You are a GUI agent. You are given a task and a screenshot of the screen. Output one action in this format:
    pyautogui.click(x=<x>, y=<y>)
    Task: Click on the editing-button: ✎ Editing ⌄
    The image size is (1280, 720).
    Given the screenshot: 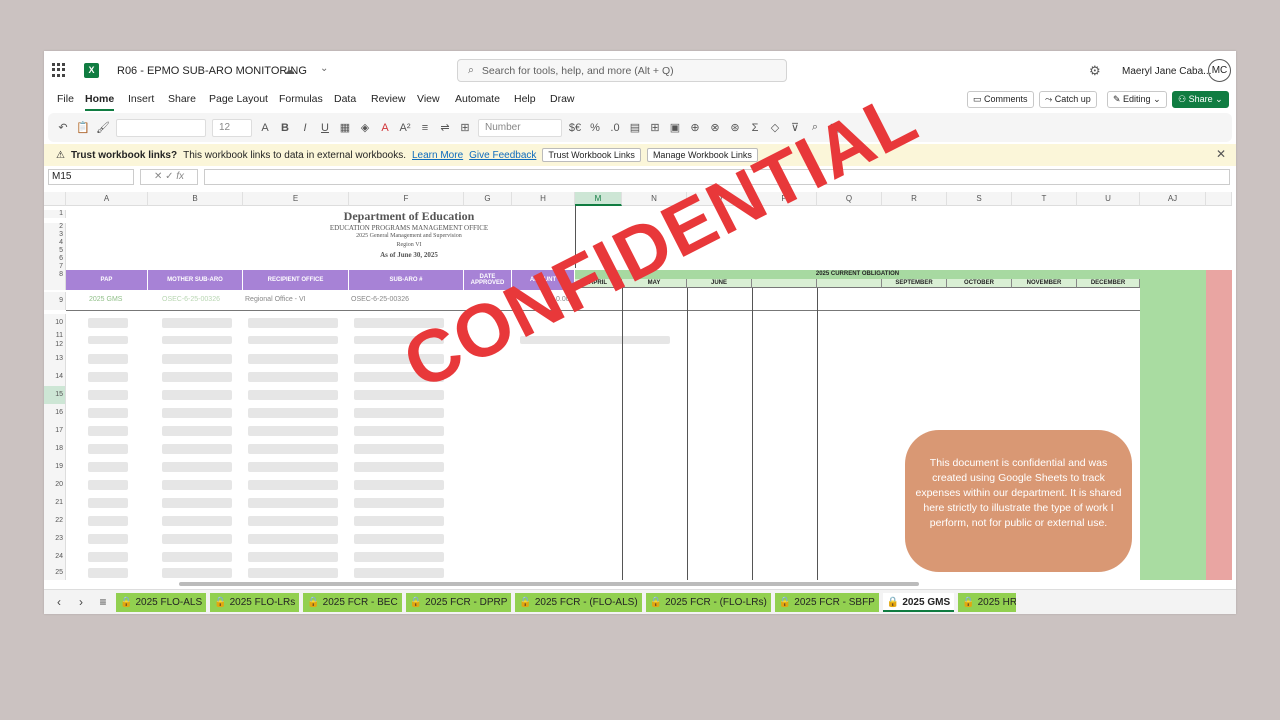 What is the action you would take?
    pyautogui.click(x=1137, y=99)
    